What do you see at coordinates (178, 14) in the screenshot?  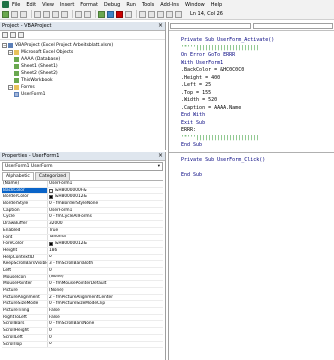 I see `help-icon` at bounding box center [178, 14].